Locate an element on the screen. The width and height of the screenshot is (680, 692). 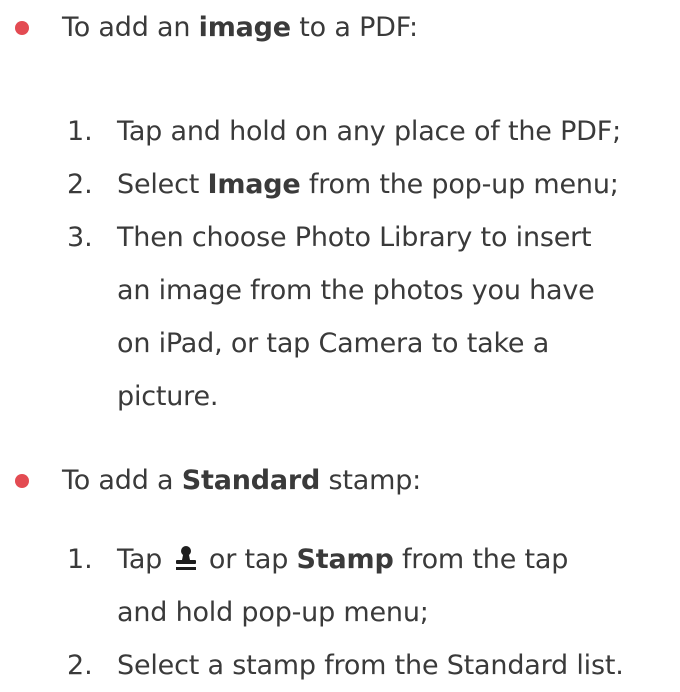
step-text: and hold pop-up menu; is located at coordinates (273, 612).